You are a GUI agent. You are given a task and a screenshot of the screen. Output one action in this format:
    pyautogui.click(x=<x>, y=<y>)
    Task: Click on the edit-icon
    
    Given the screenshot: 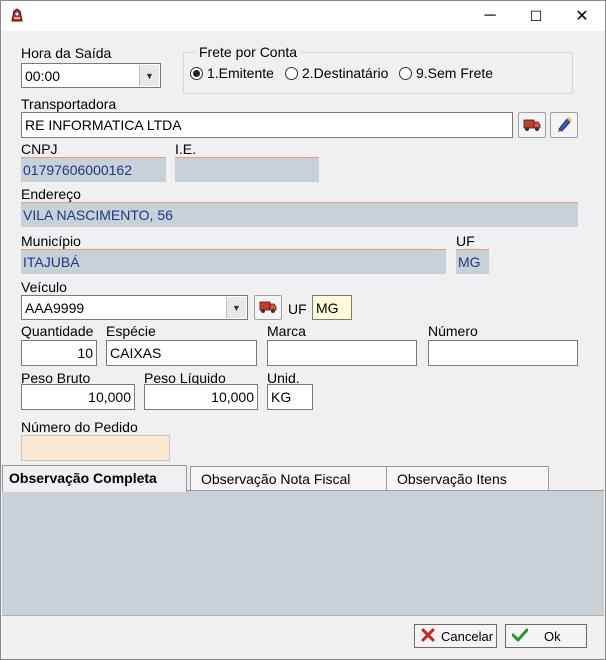 What is the action you would take?
    pyautogui.click(x=564, y=125)
    